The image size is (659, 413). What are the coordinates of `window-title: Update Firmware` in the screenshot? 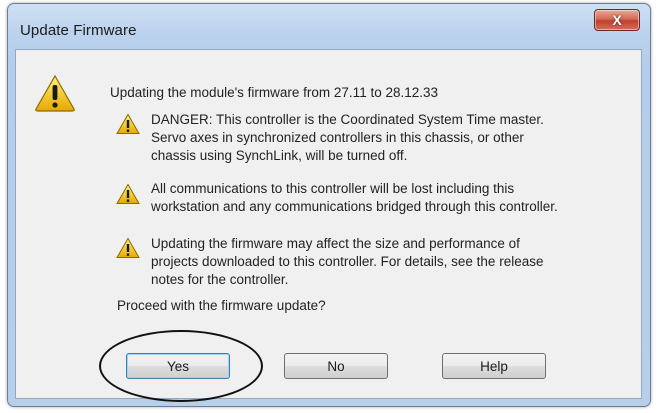 It's located at (78, 30).